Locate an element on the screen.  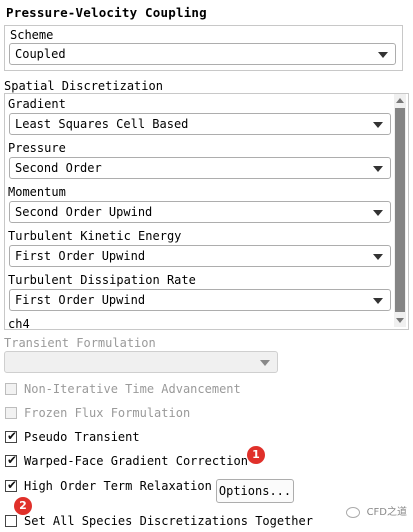
frozen-flux-label: Frozen Flux Formulation is located at coordinates (107, 413).